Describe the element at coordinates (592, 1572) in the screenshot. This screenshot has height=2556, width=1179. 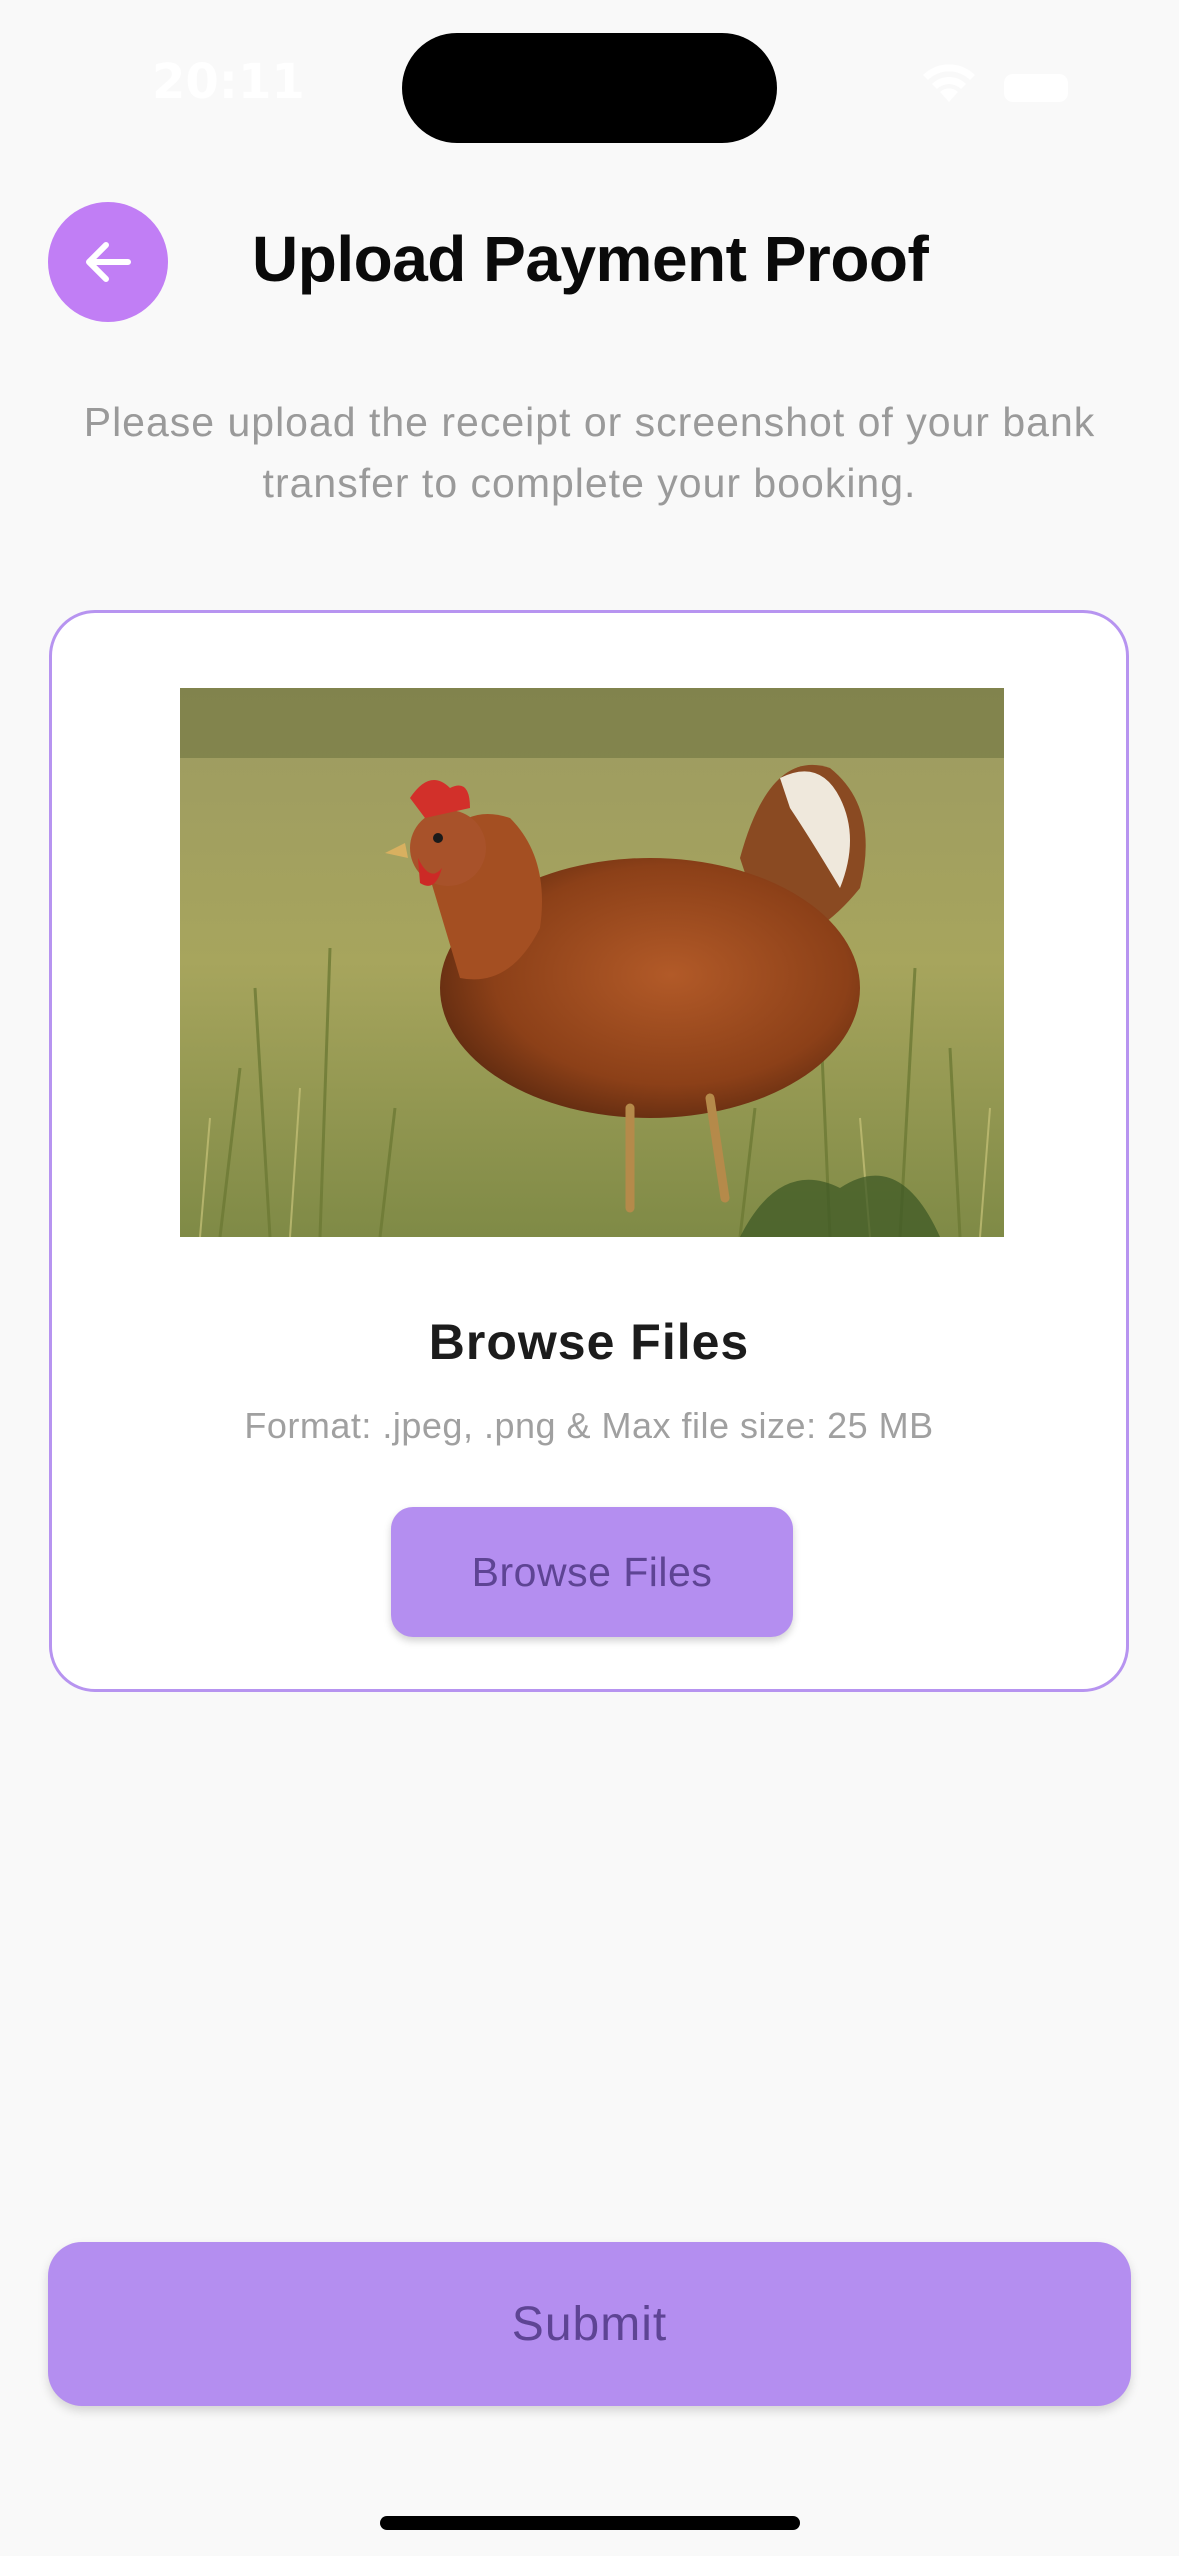
I see `browse-files-button: Browse Files` at that location.